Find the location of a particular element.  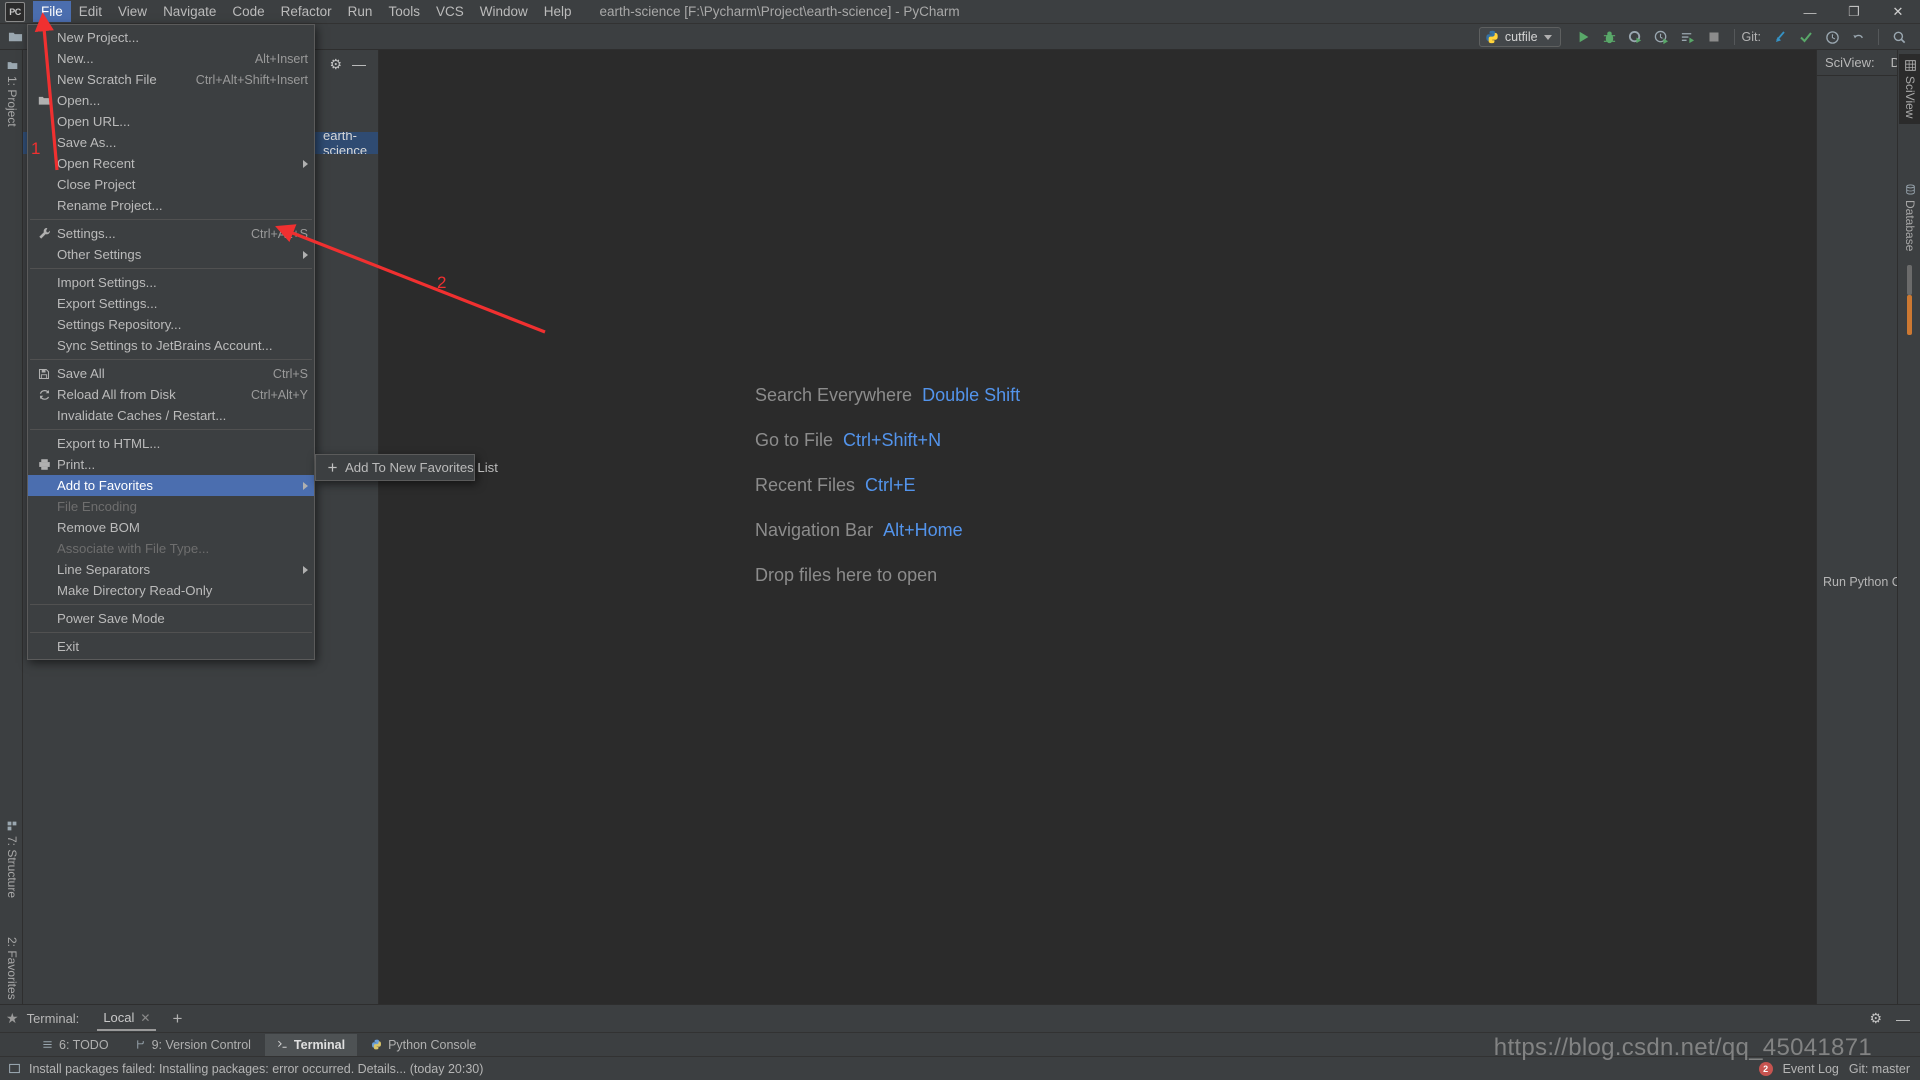

debug-button is located at coordinates (1610, 37).